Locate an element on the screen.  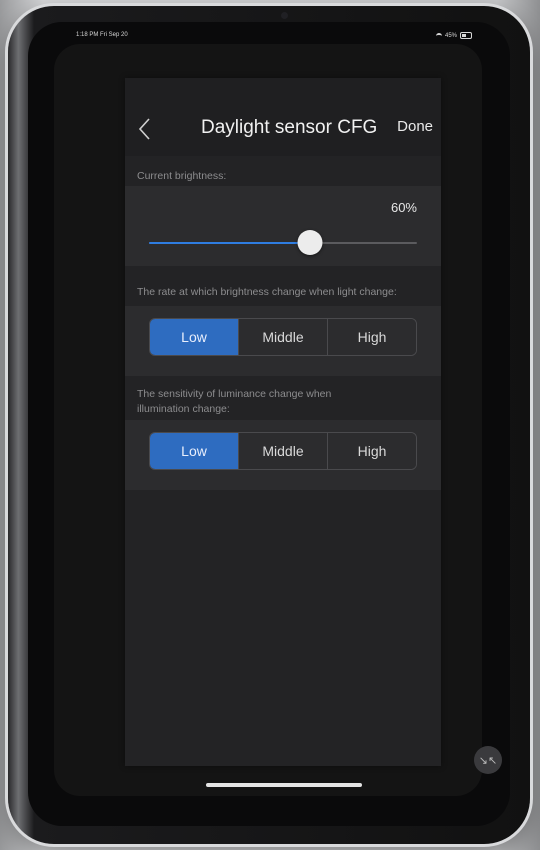
nav-bar: Daylight sensor CFG Done is located at coordinates (283, 117).